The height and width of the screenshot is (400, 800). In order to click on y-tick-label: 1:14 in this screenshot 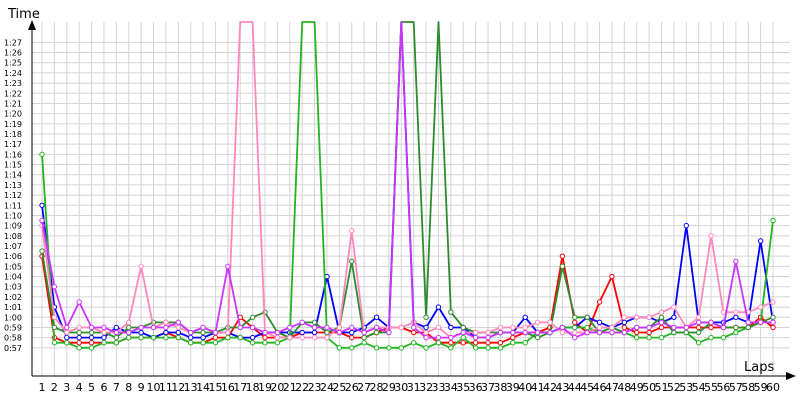, I will do `click(13, 175)`.